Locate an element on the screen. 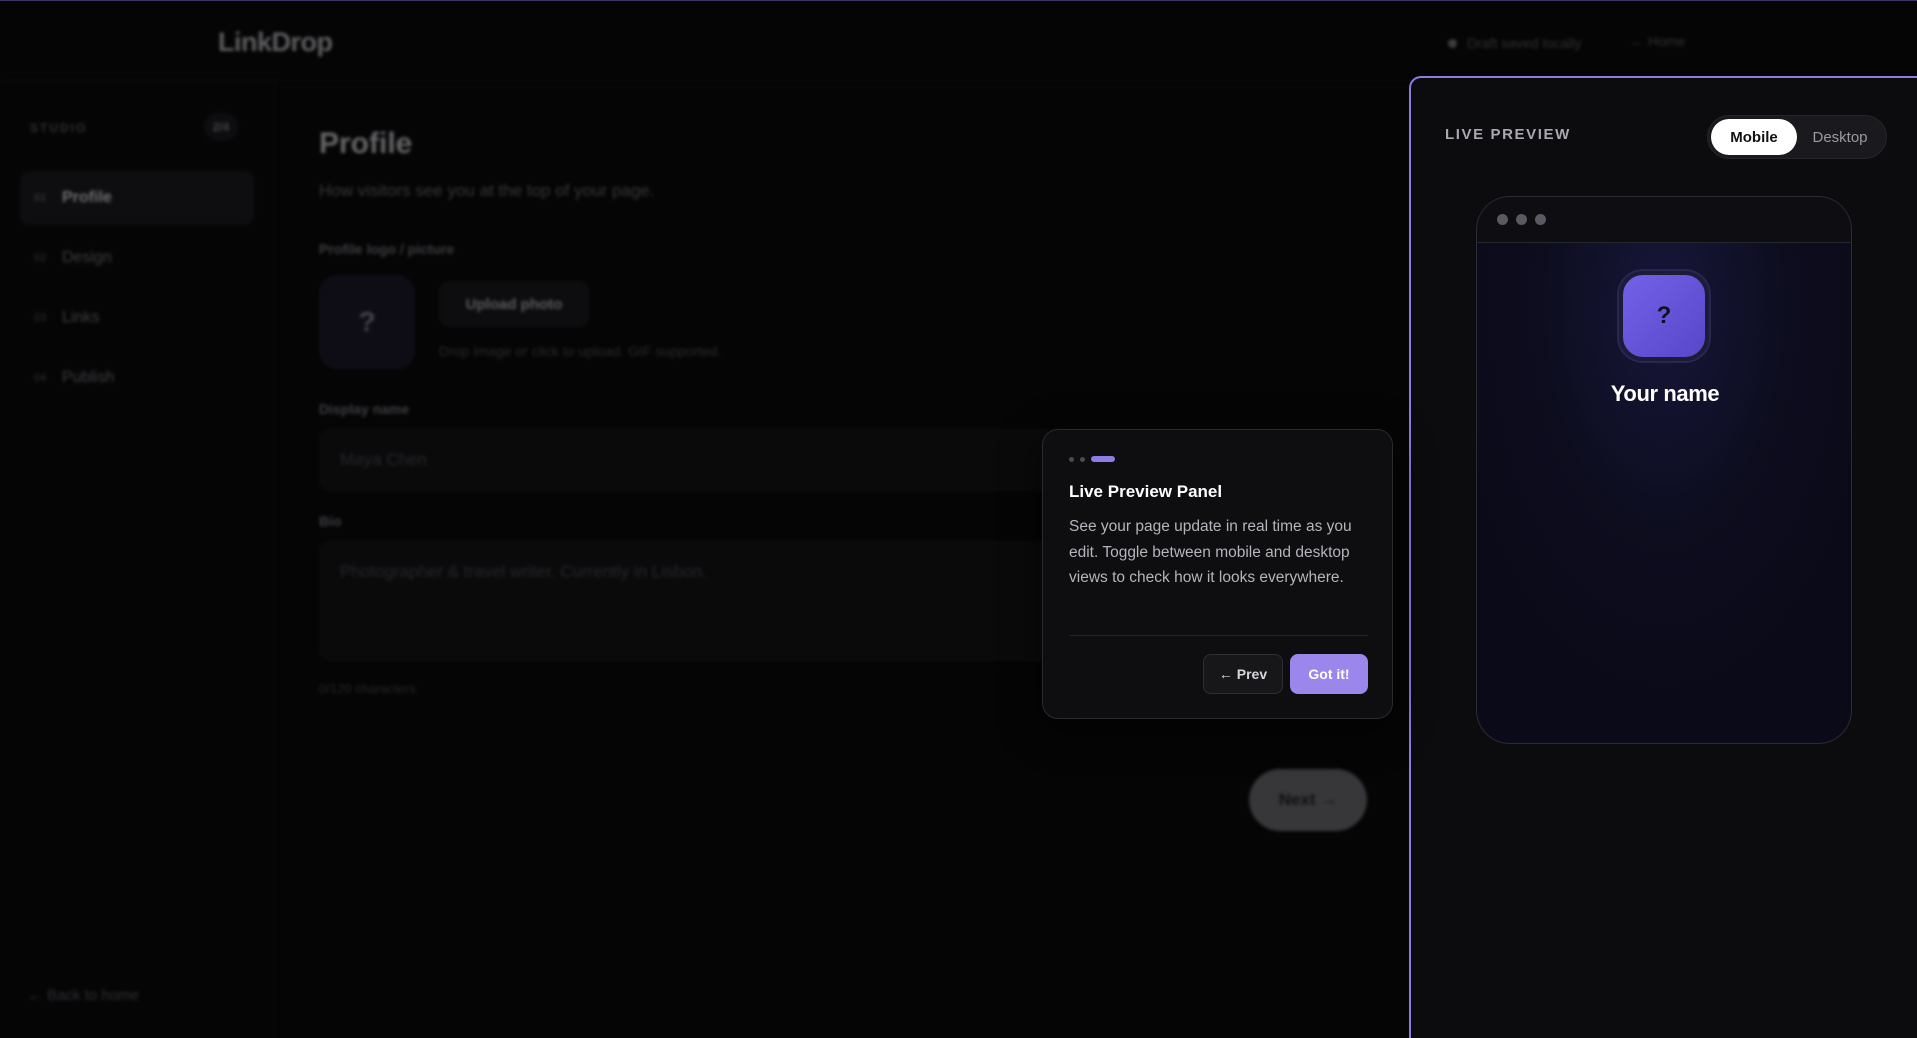  draft-status: Draft saved locally is located at coordinates (1514, 43).